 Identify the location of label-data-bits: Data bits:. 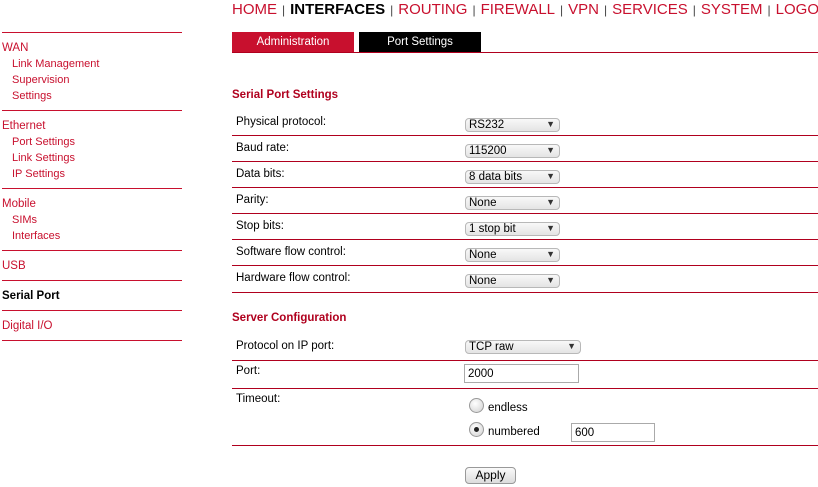
(260, 174).